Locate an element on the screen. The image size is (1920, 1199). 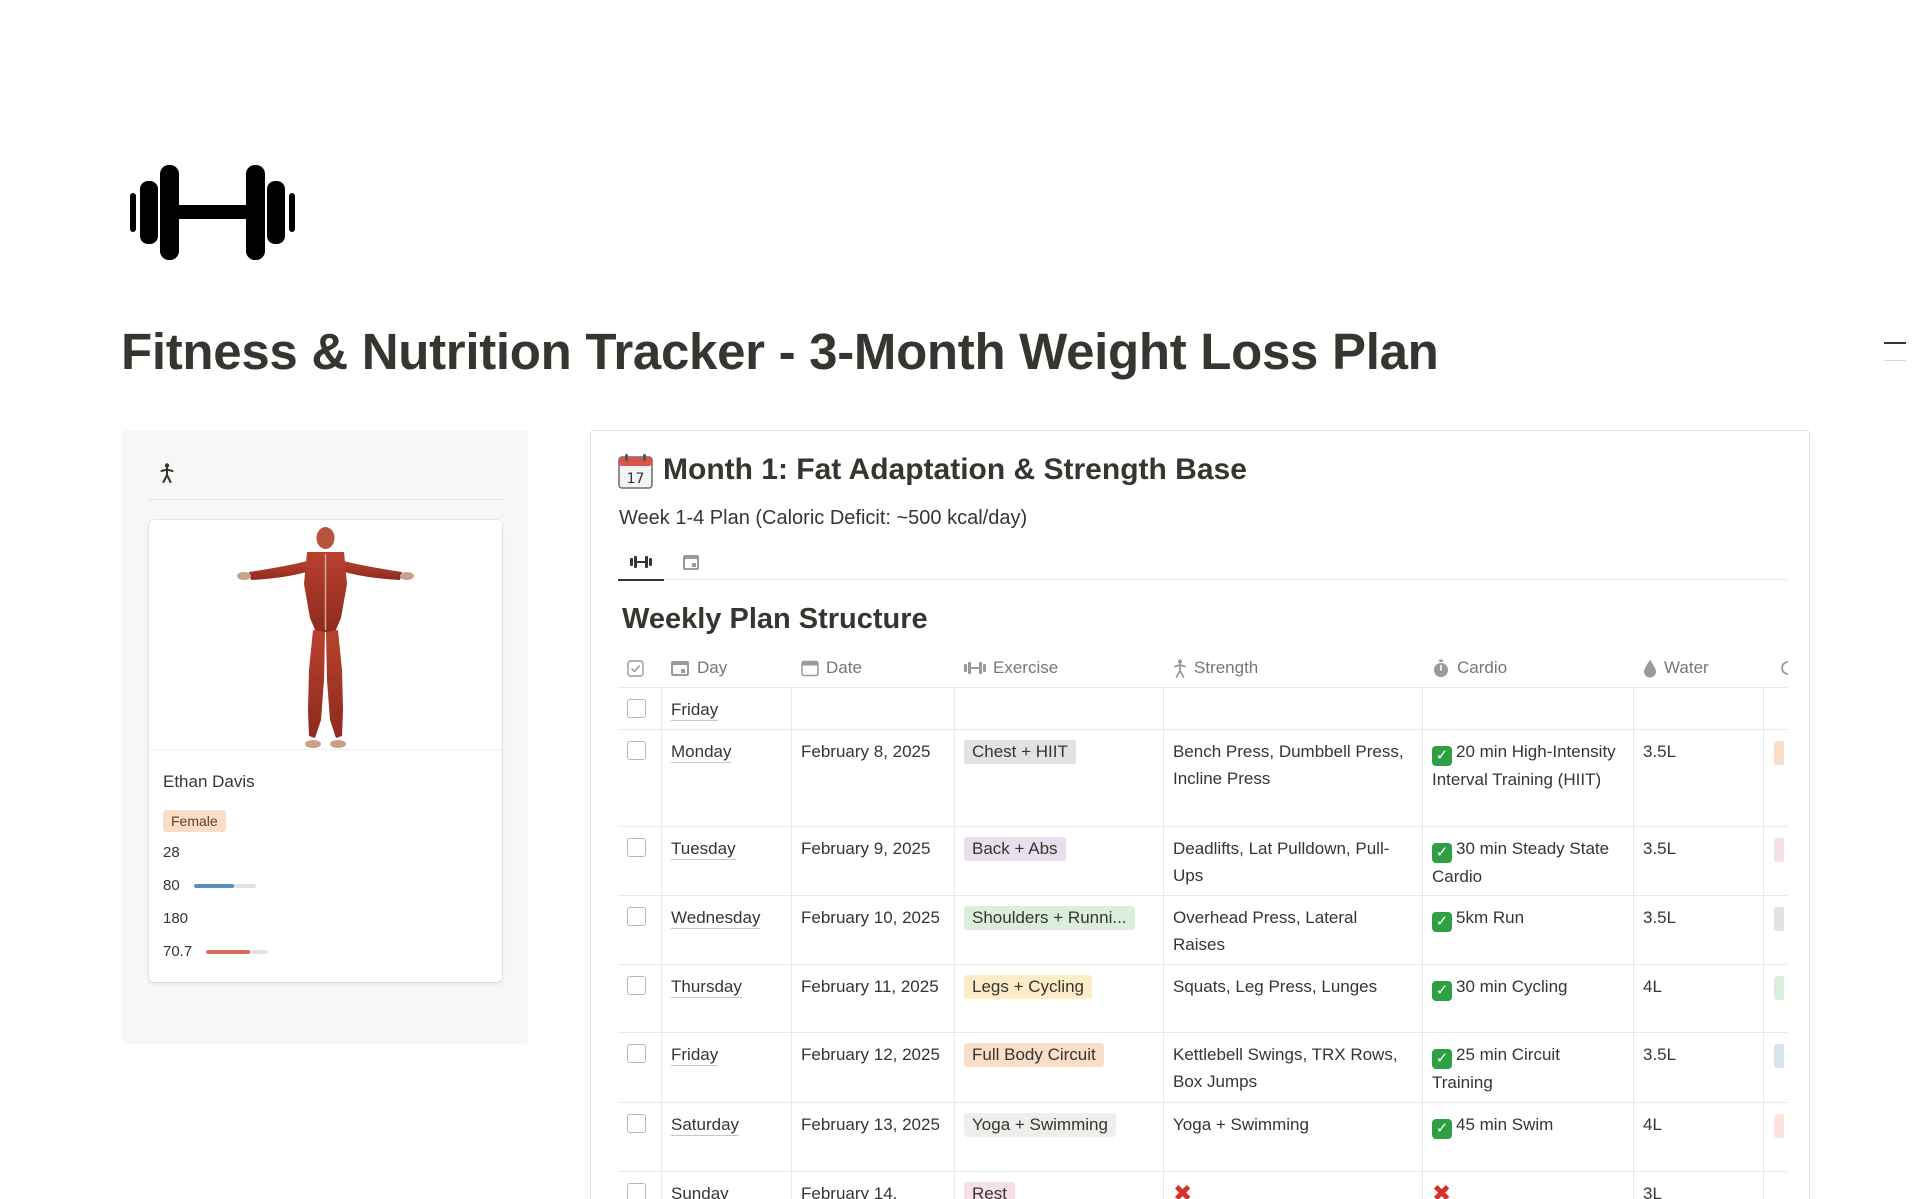
table-row: Sunday February 14, Rest ✖ ✖ 3L is located at coordinates (1203, 1185).